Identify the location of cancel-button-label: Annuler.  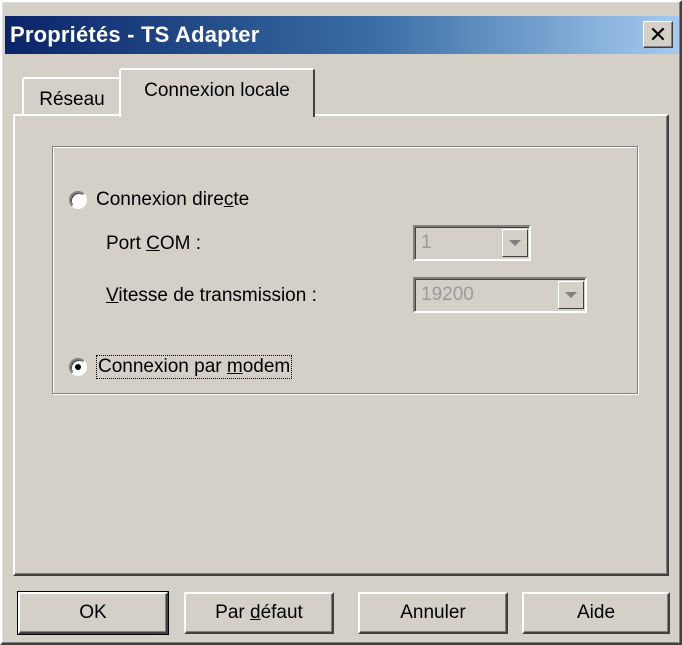
(433, 612).